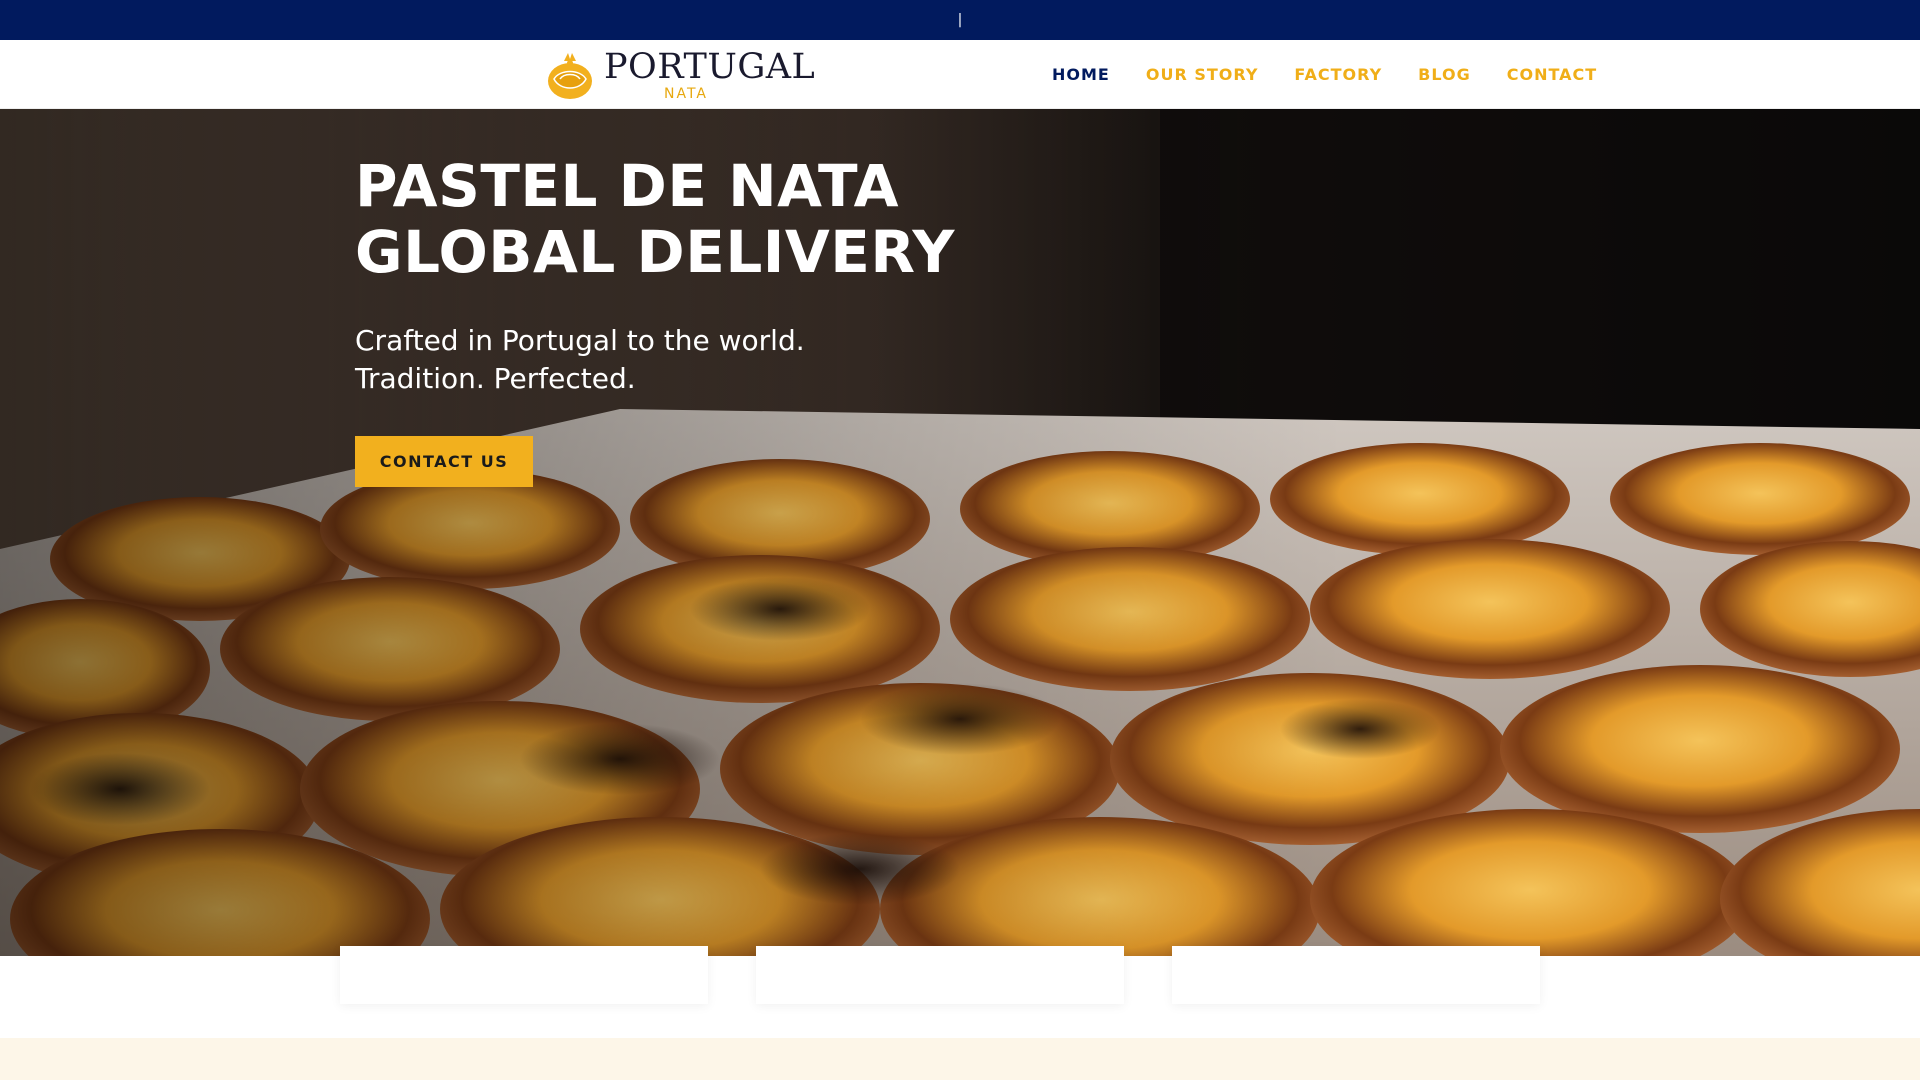  I want to click on announcement-bar: |, so click(960, 20).